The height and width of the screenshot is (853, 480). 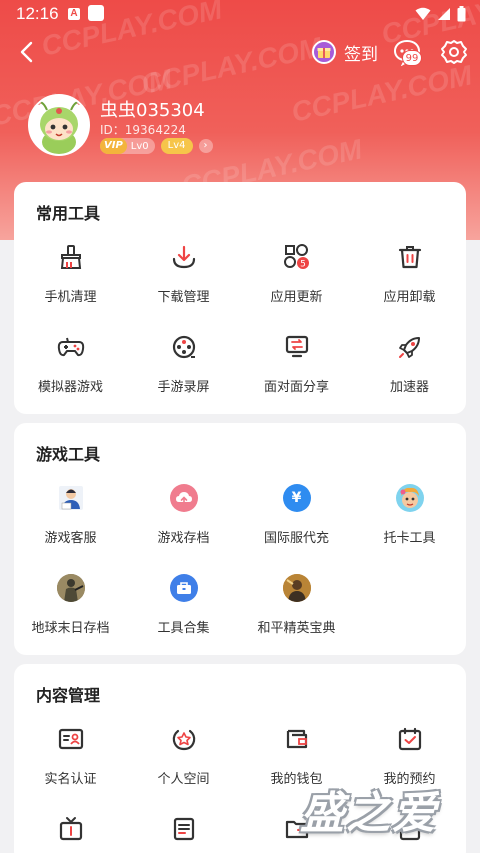 What do you see at coordinates (68, 454) in the screenshot?
I see `section-title: 游戏工具` at bounding box center [68, 454].